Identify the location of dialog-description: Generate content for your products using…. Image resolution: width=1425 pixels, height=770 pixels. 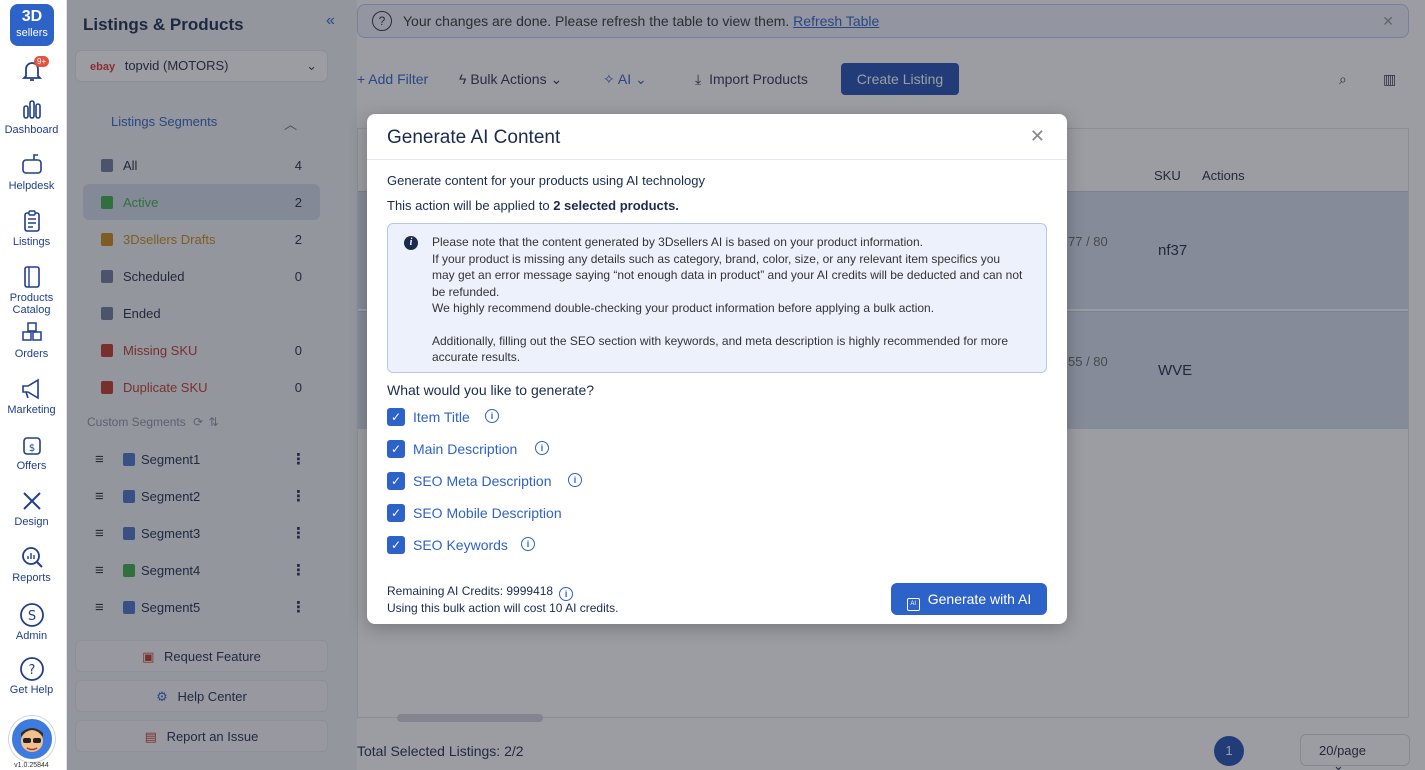
(546, 180).